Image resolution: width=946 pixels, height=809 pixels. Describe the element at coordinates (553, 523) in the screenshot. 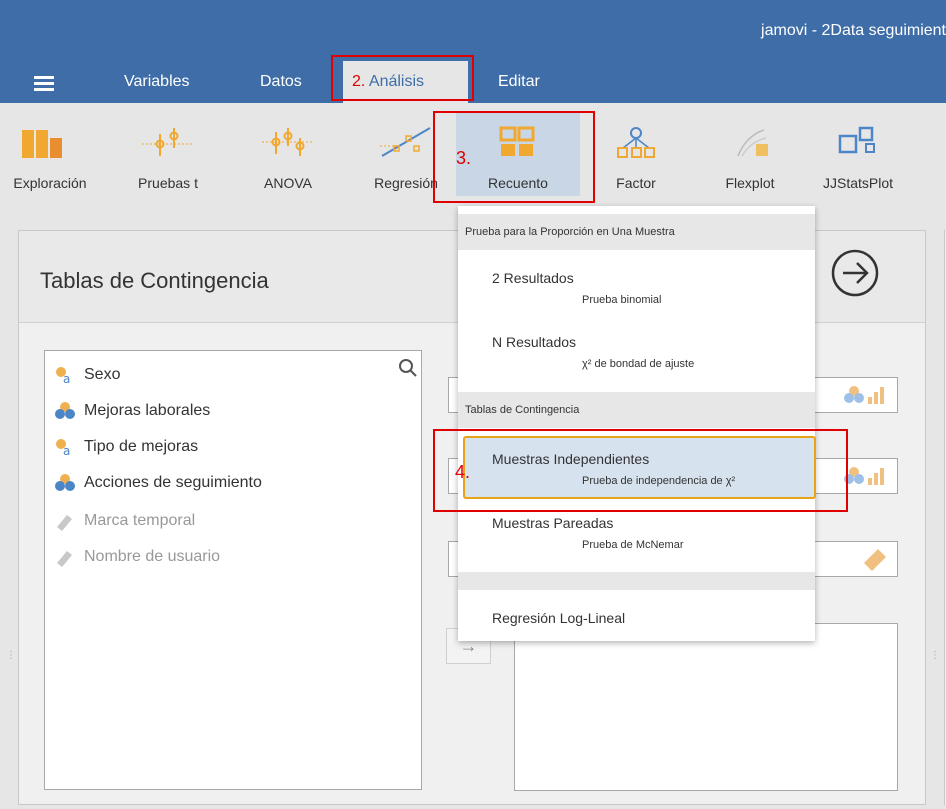

I see `menu-item-title: Muestras Pareadas` at that location.